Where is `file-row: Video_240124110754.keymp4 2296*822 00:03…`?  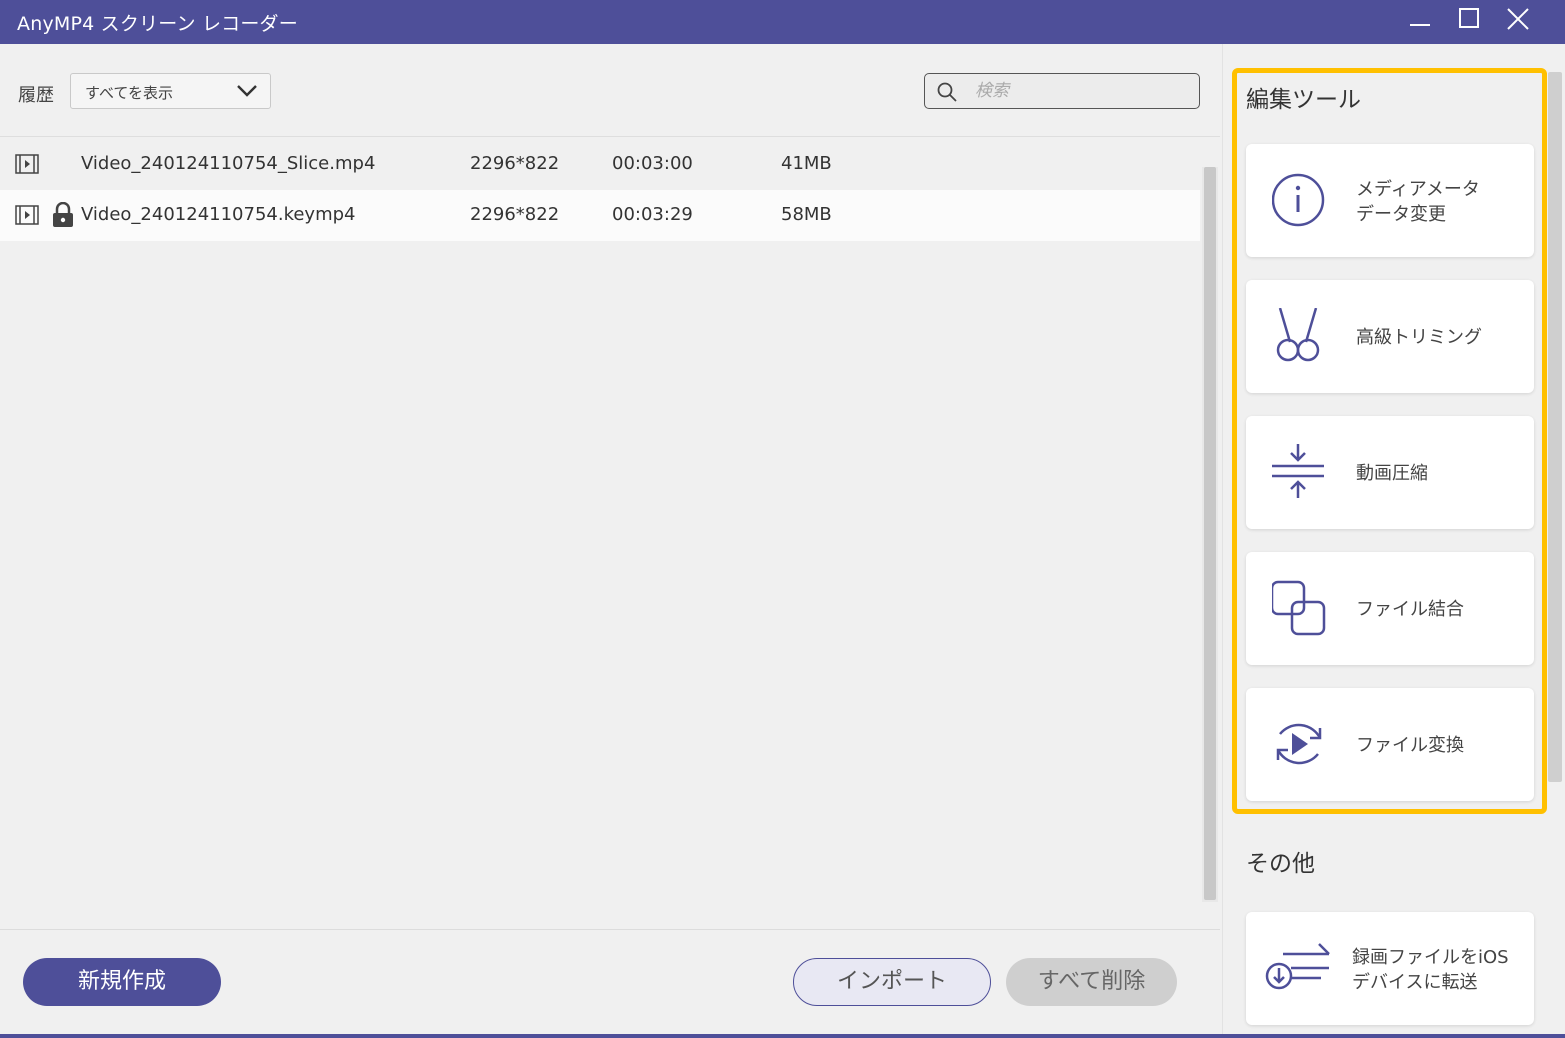
file-row: Video_240124110754.keymp4 2296*822 00:03… is located at coordinates (600, 215).